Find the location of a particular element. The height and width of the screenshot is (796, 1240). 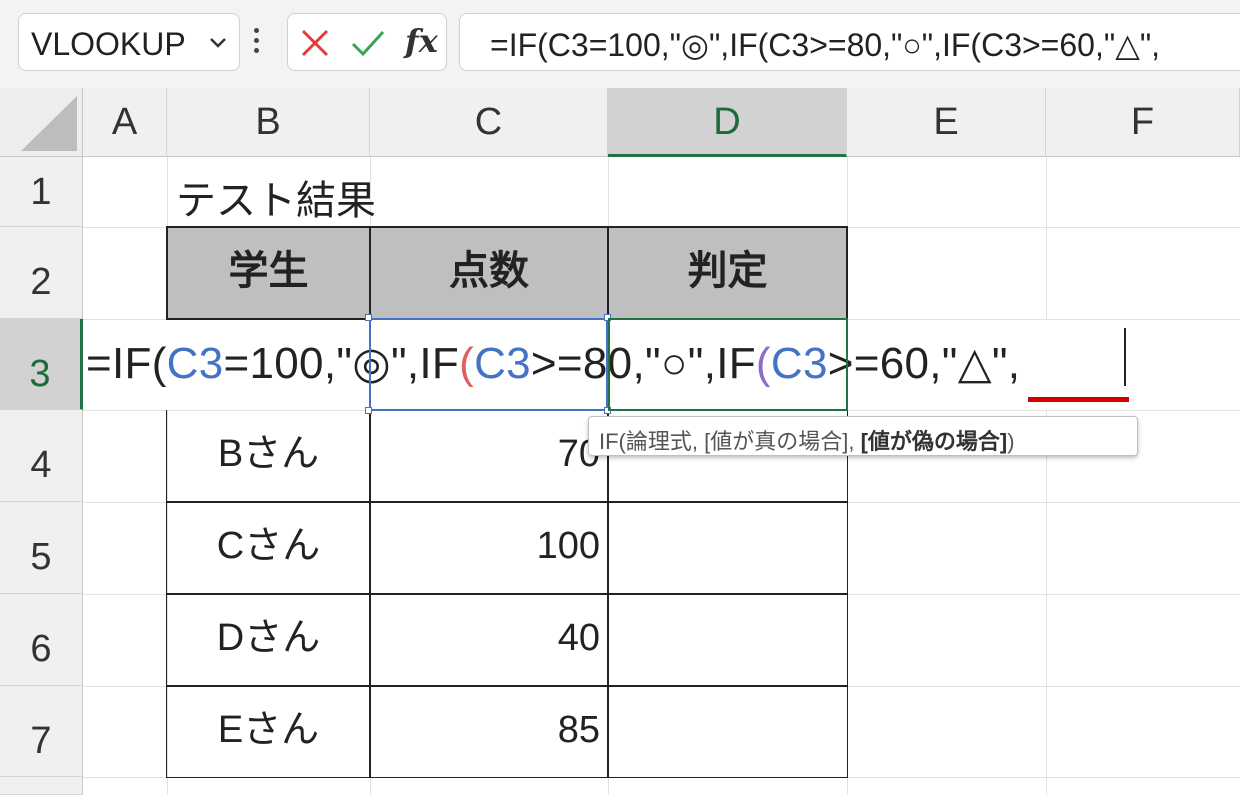

insert-function-icon: fx is located at coordinates (421, 41).